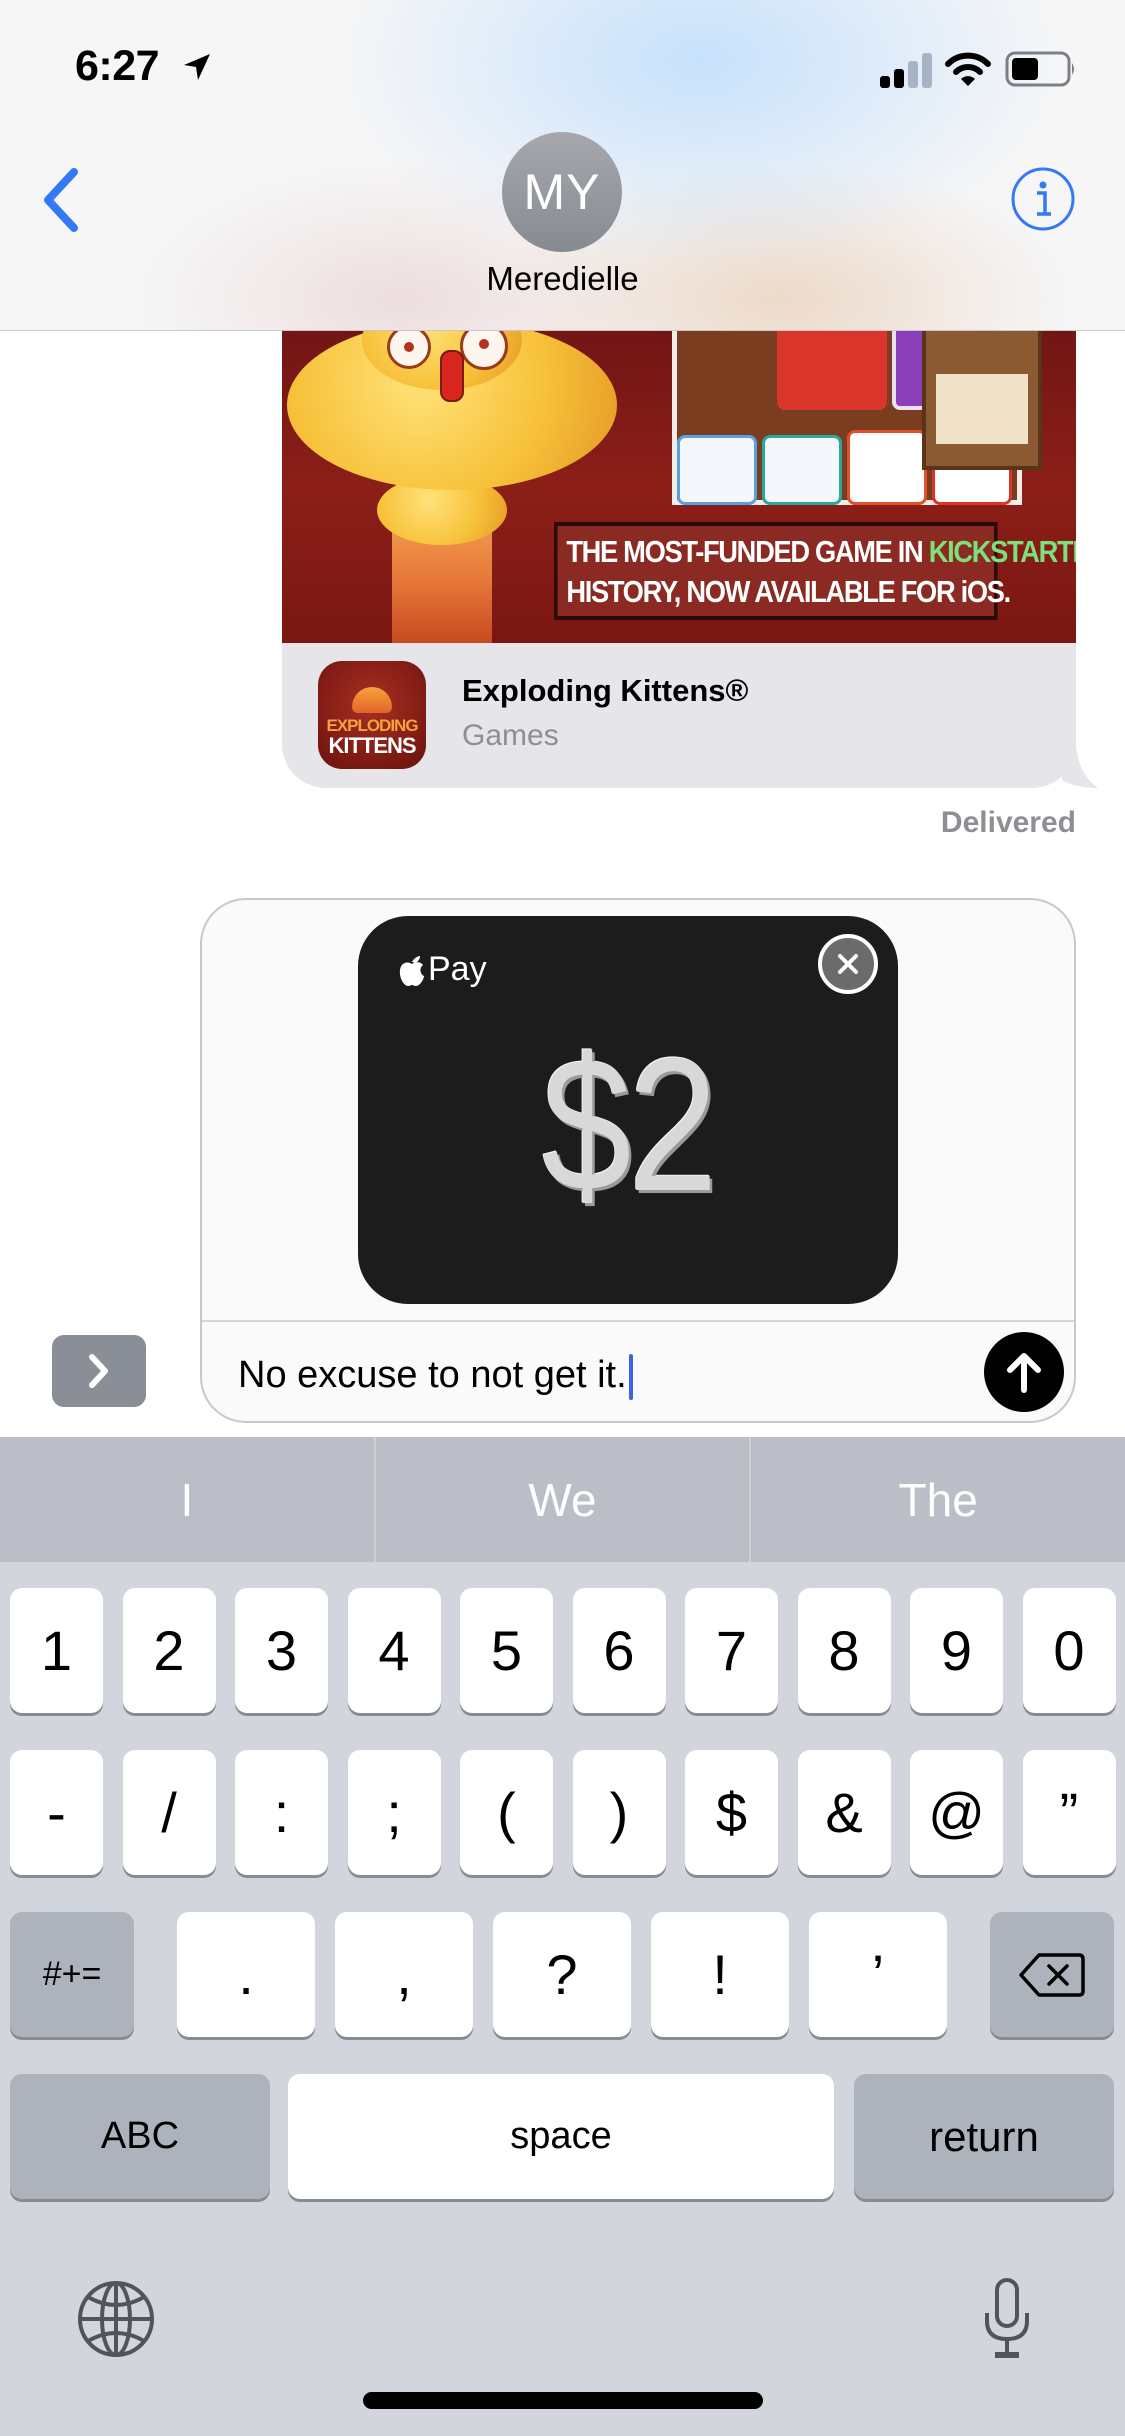 This screenshot has width=1125, height=2436. Describe the element at coordinates (802, 470) in the screenshot. I see `card-draw-bottom` at that location.